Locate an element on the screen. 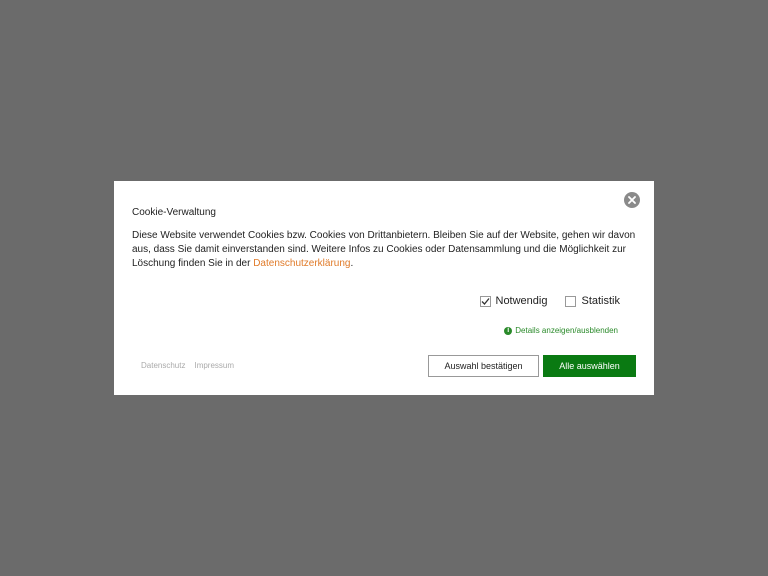 Image resolution: width=768 pixels, height=576 pixels. select-all-button: Alle auswählen is located at coordinates (589, 366).